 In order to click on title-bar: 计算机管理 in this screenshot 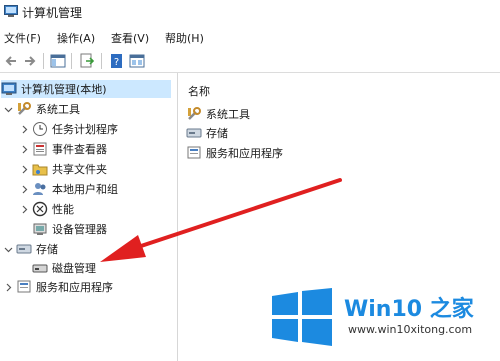, I will do `click(250, 12)`.